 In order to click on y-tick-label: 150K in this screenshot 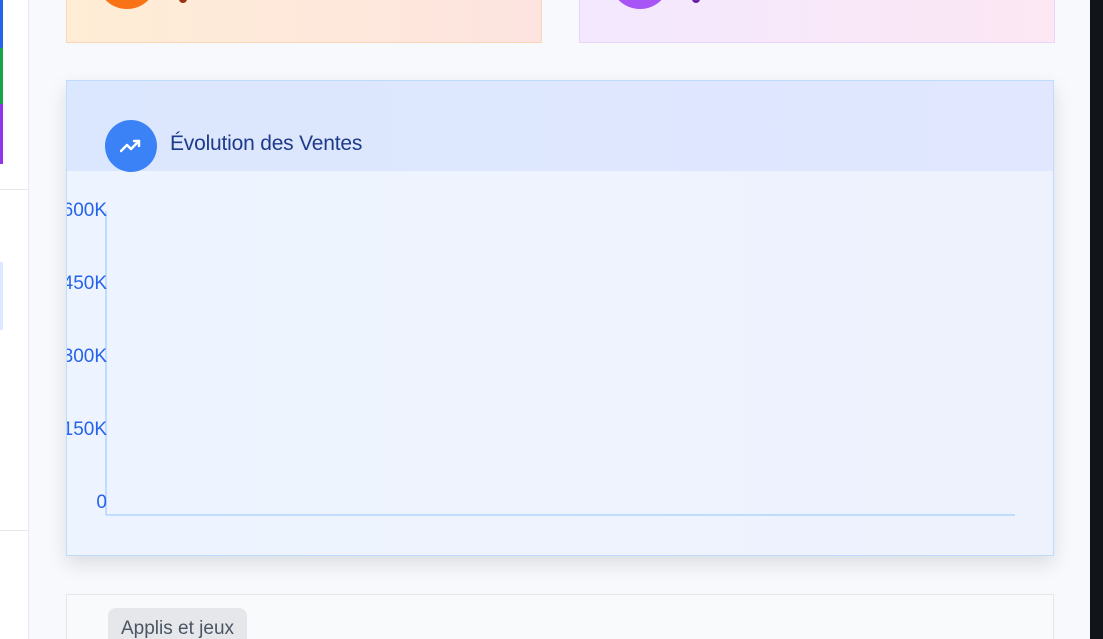, I will do `click(87, 429)`.